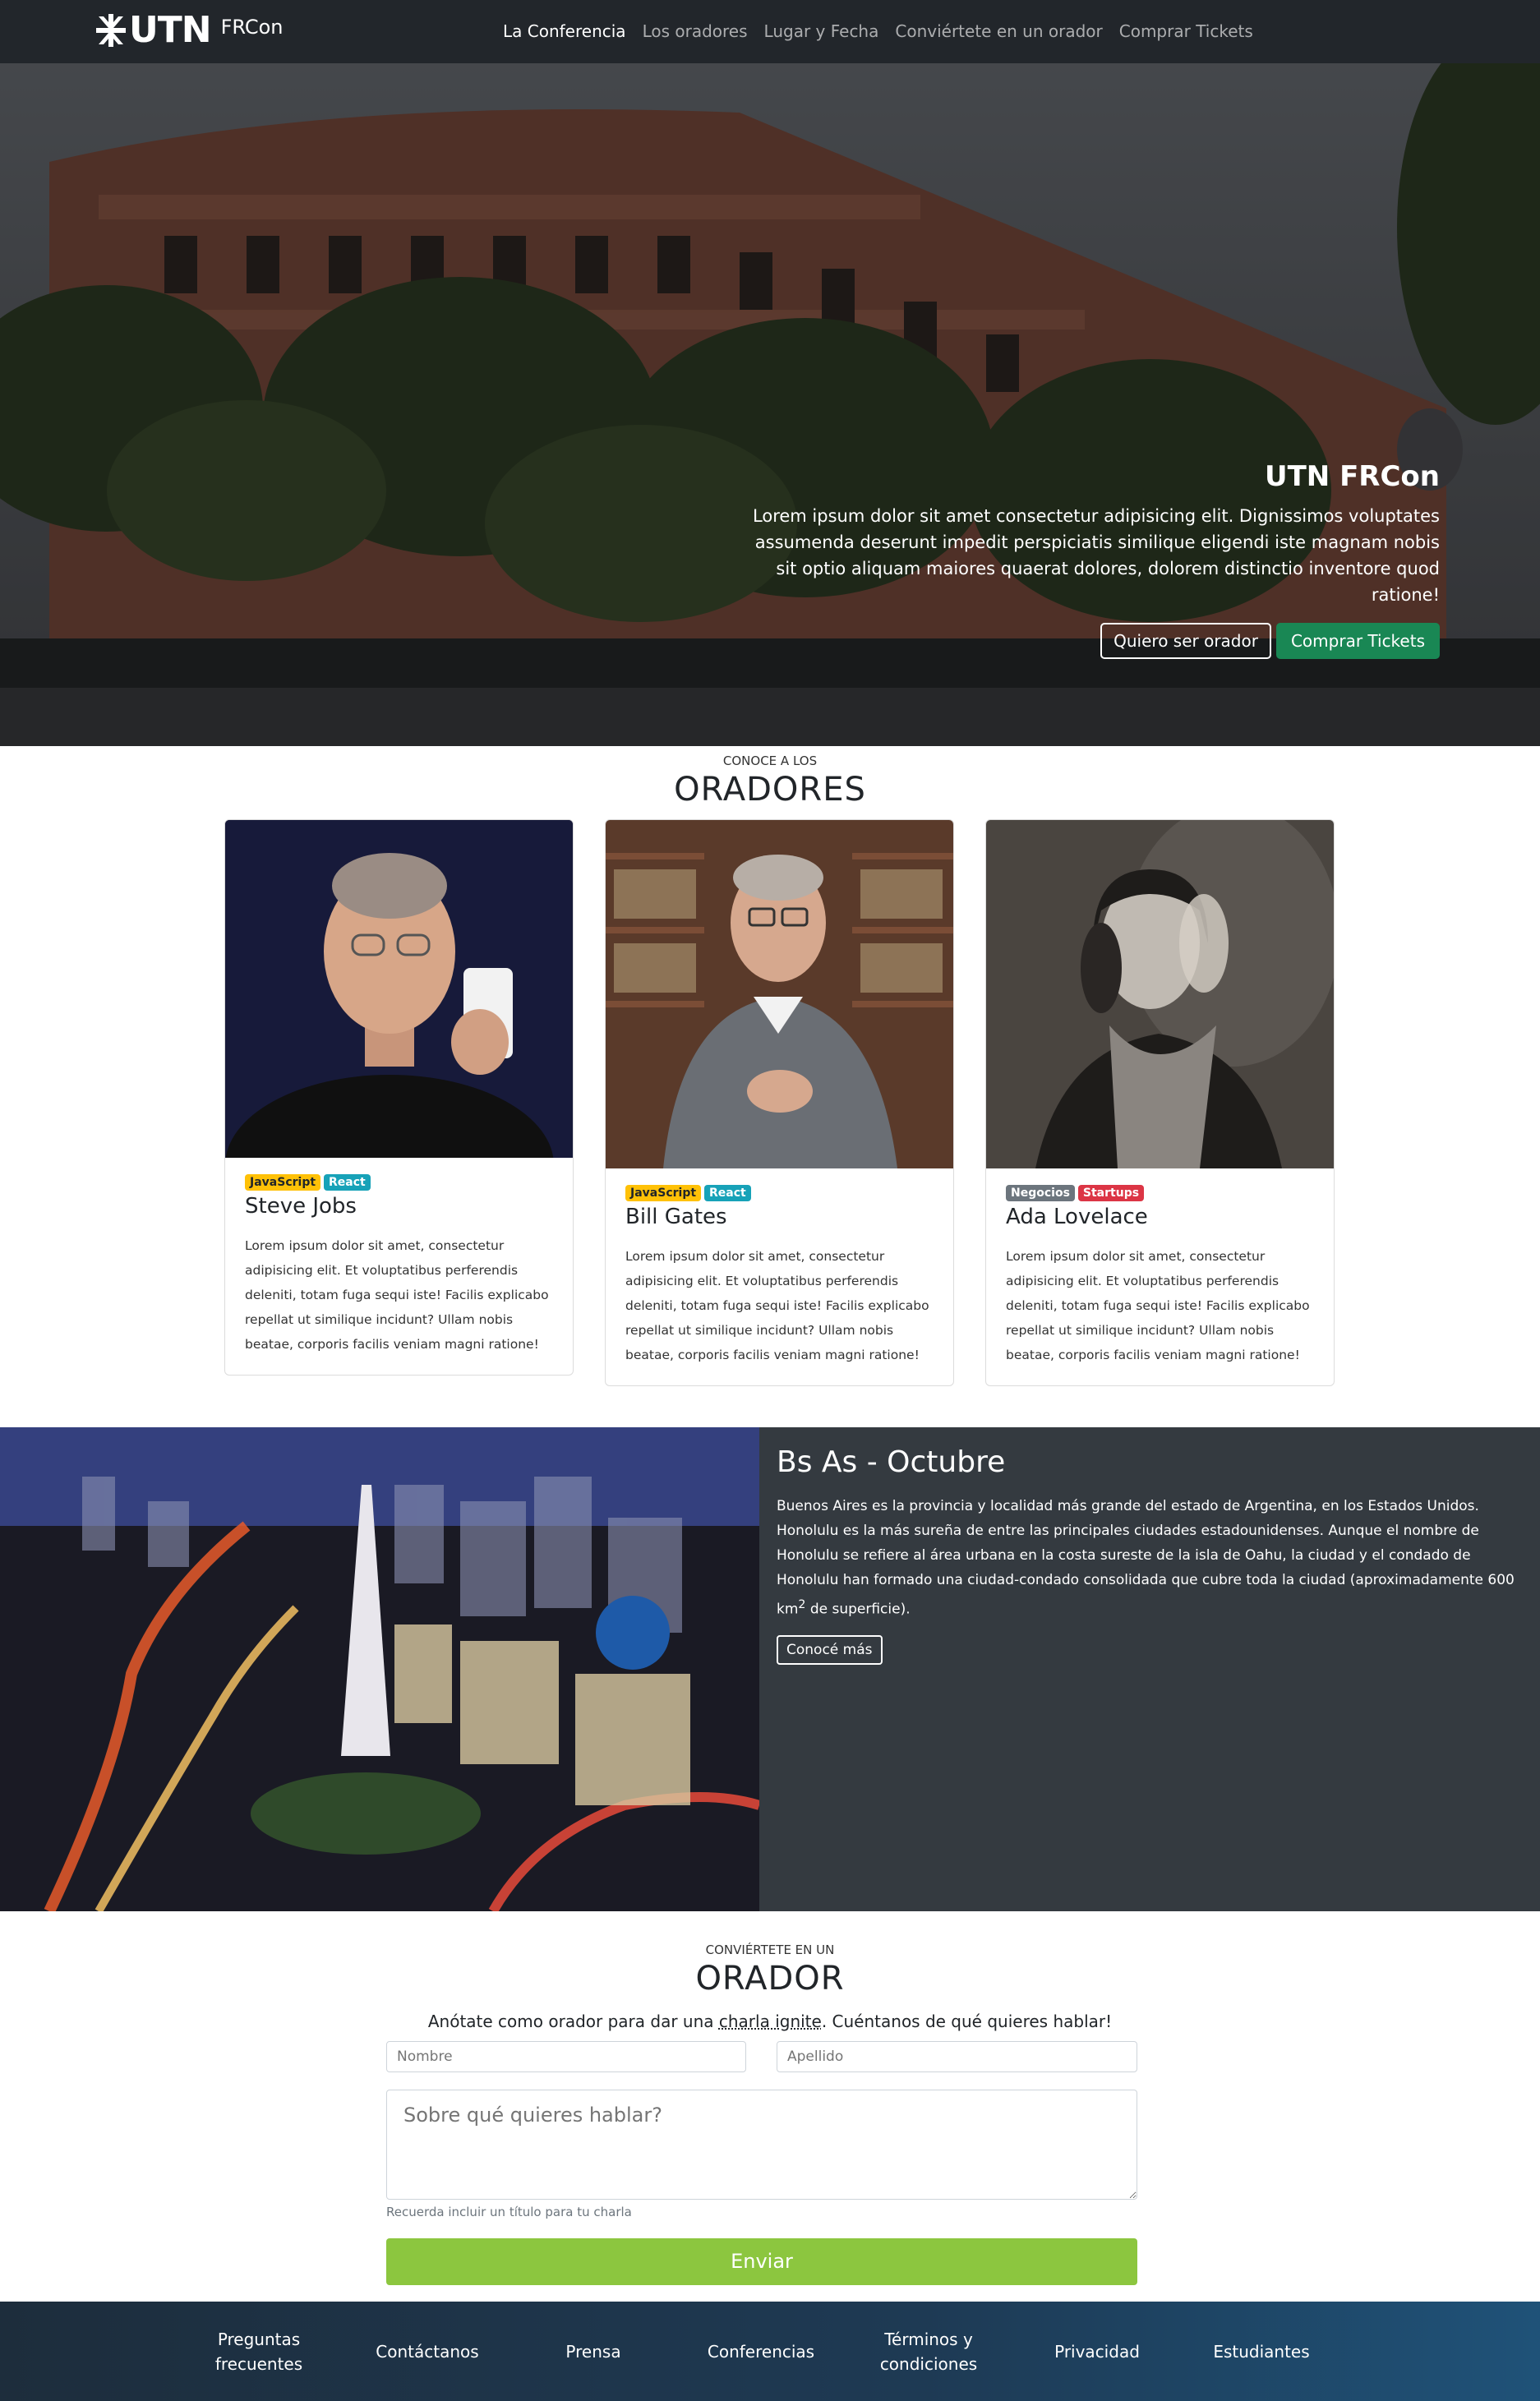 The height and width of the screenshot is (2401, 1540). Describe the element at coordinates (1261, 2351) in the screenshot. I see `footer-link-students: Estudiantes` at that location.